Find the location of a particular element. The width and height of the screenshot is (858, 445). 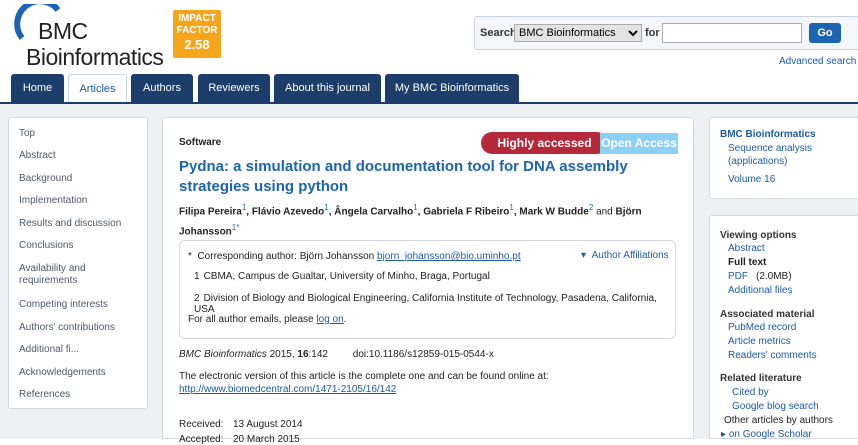

open-access-badge: Open Access is located at coordinates (639, 143).